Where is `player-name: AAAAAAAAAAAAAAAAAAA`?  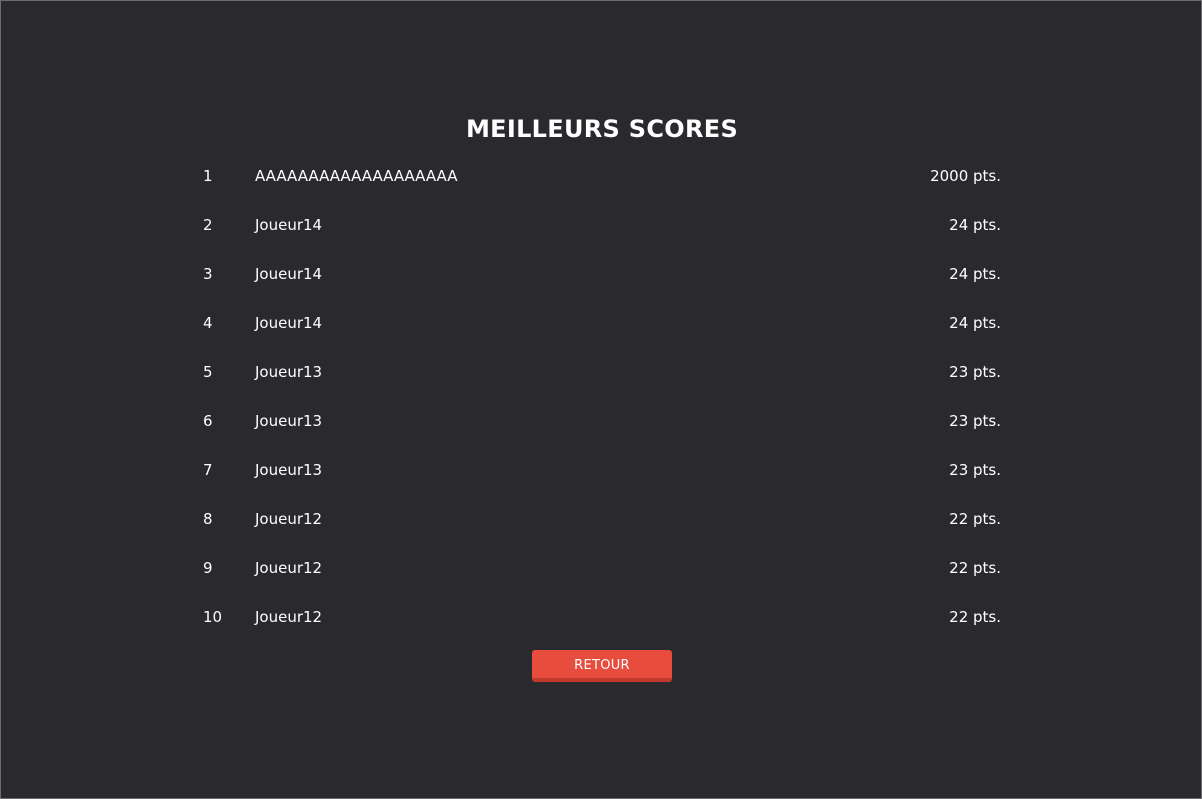
player-name: AAAAAAAAAAAAAAAAAAA is located at coordinates (356, 176).